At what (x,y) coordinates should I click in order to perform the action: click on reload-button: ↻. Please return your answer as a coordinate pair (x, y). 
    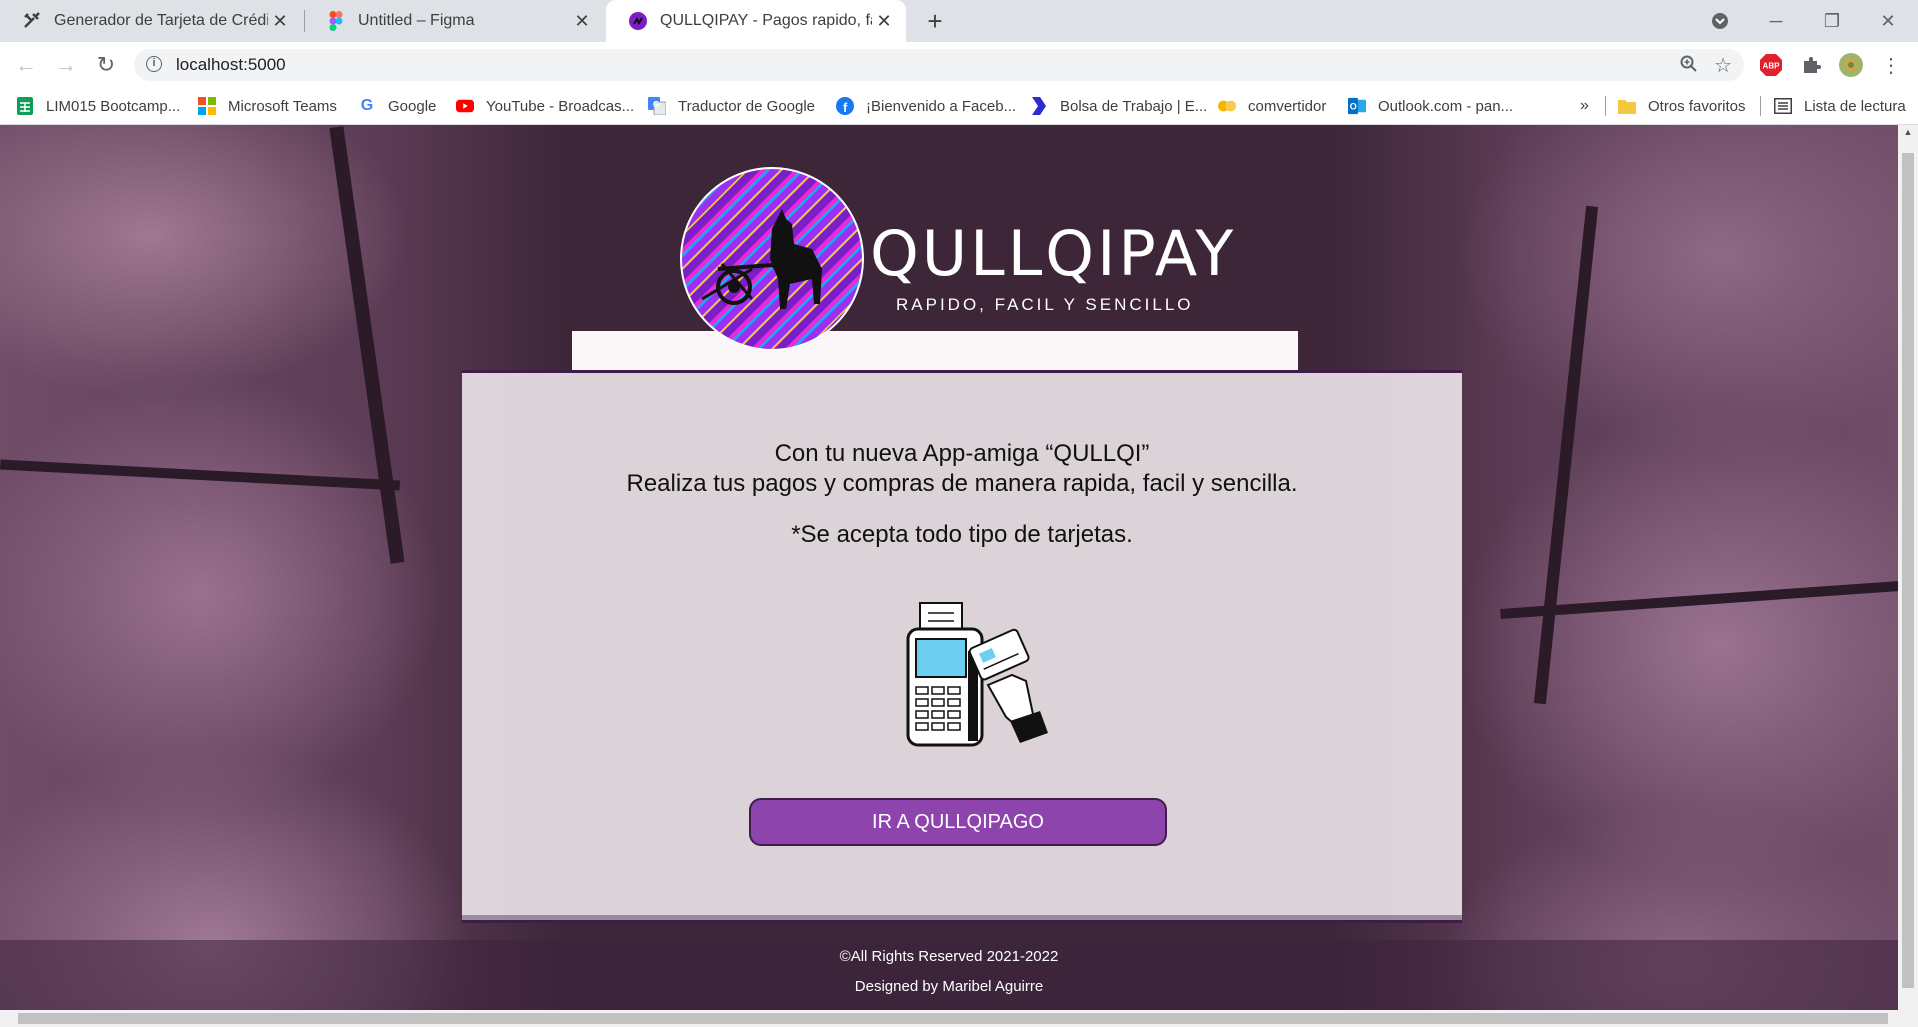
    Looking at the image, I should click on (106, 65).